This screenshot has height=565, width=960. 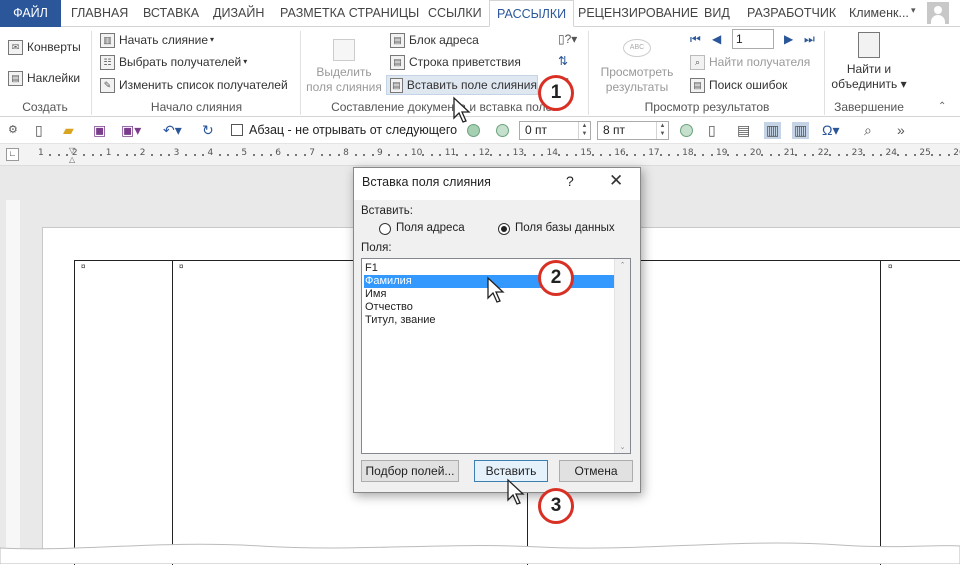 What do you see at coordinates (596, 471) in the screenshot?
I see `cancel-button: Отмена` at bounding box center [596, 471].